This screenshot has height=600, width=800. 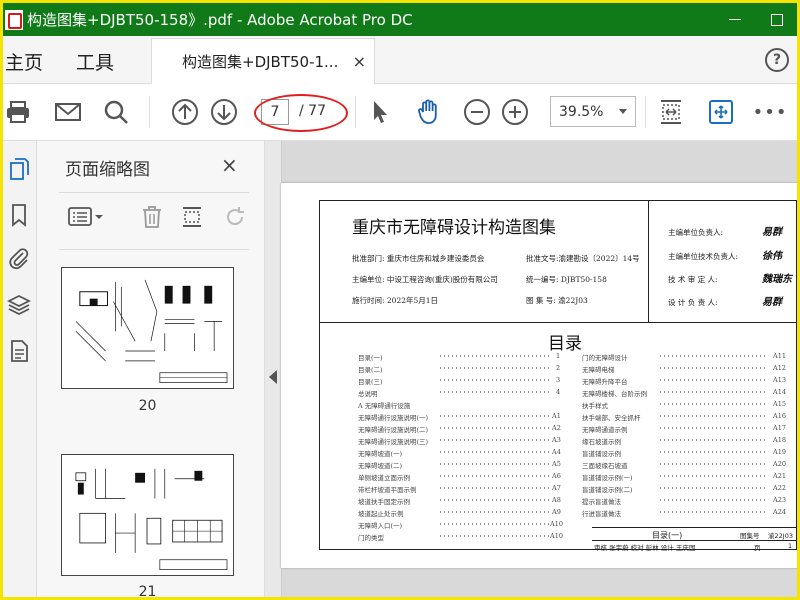 What do you see at coordinates (556, 452) in the screenshot?
I see `toc-page: A4` at bounding box center [556, 452].